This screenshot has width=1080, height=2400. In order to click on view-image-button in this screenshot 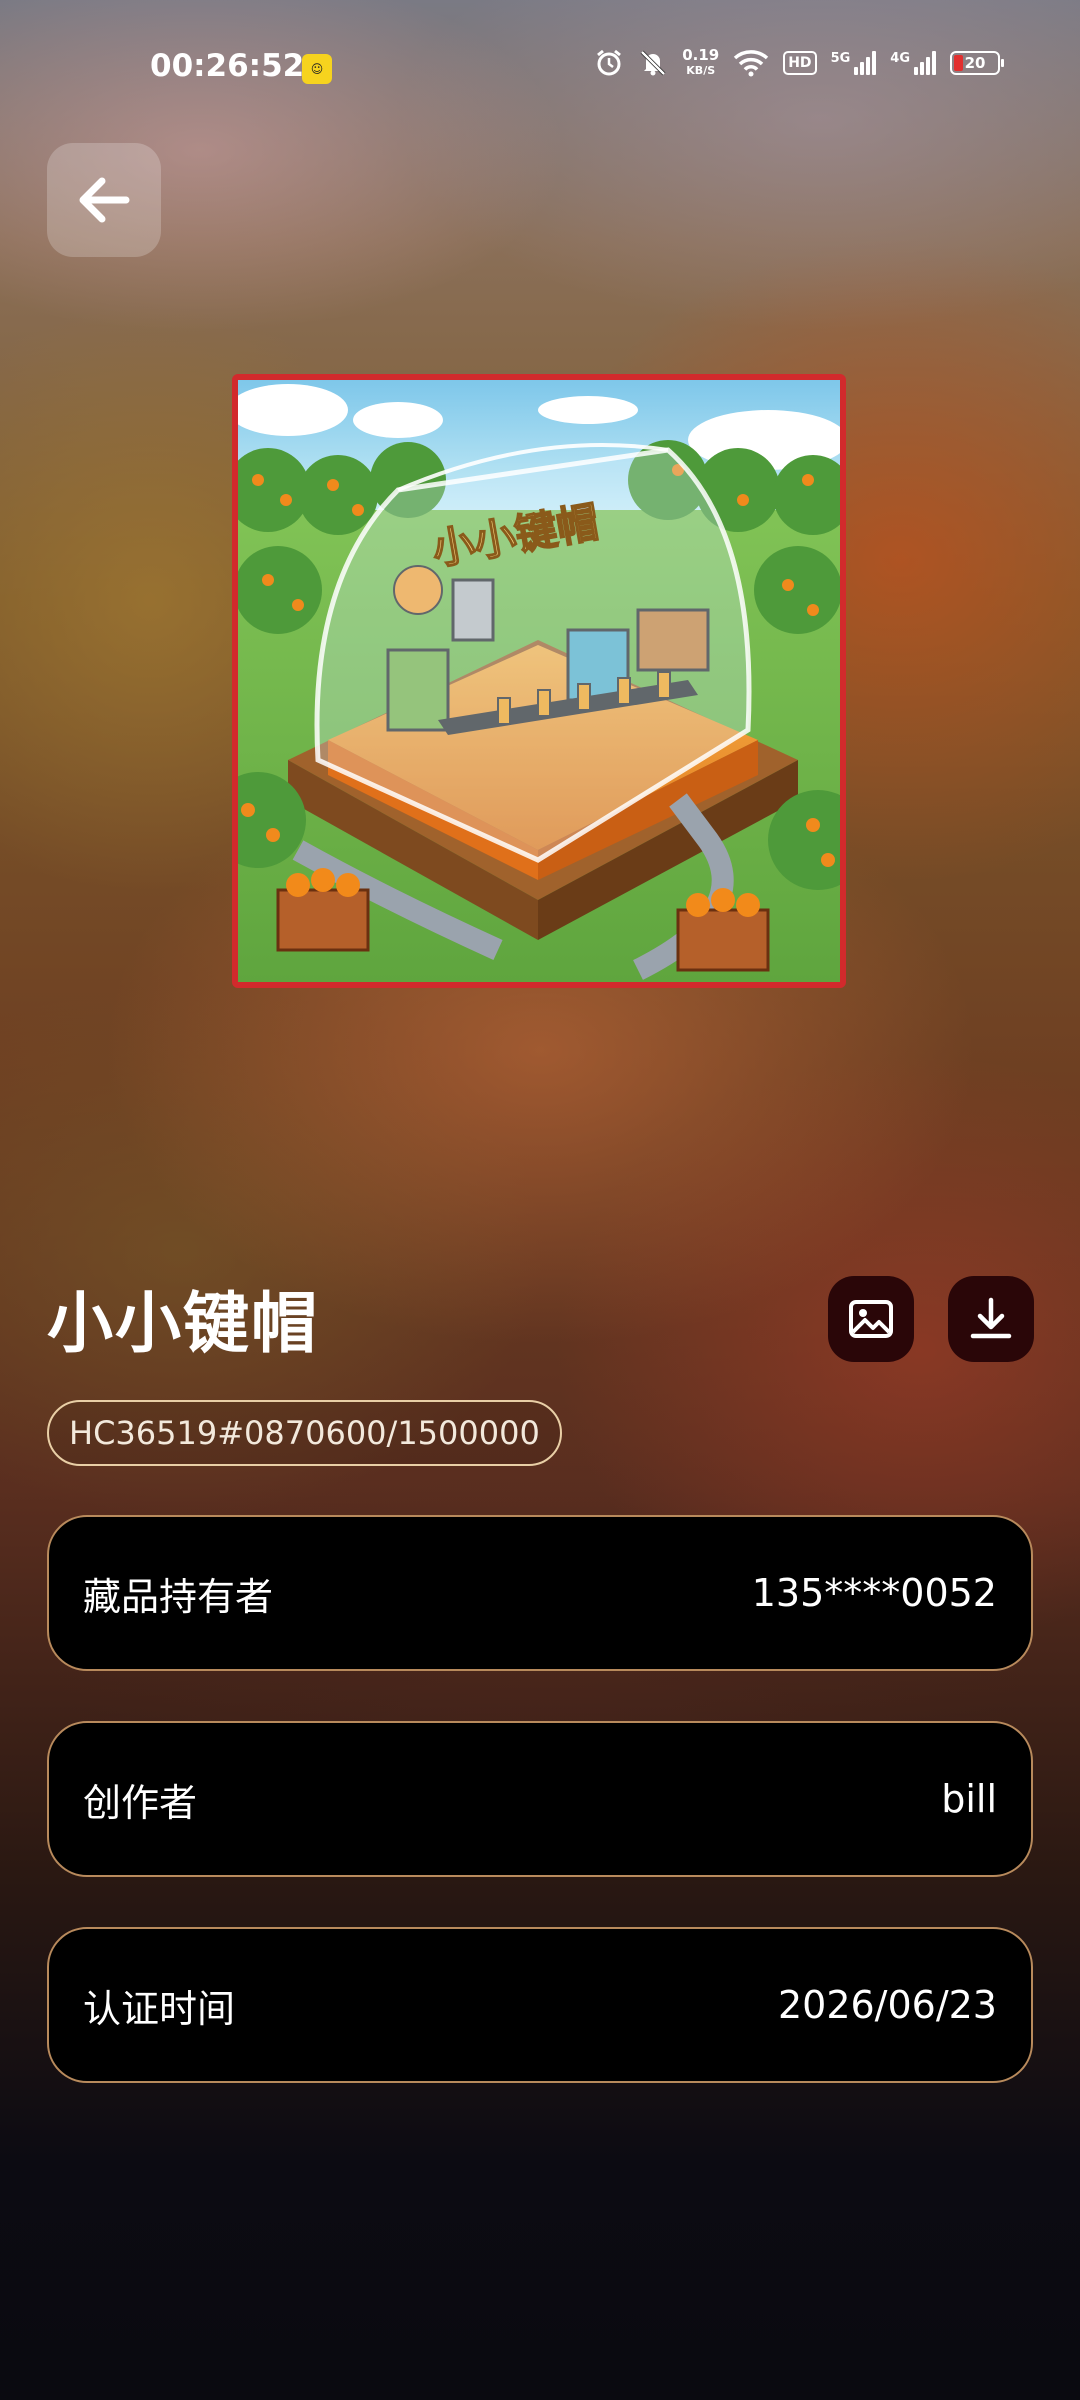, I will do `click(871, 1319)`.